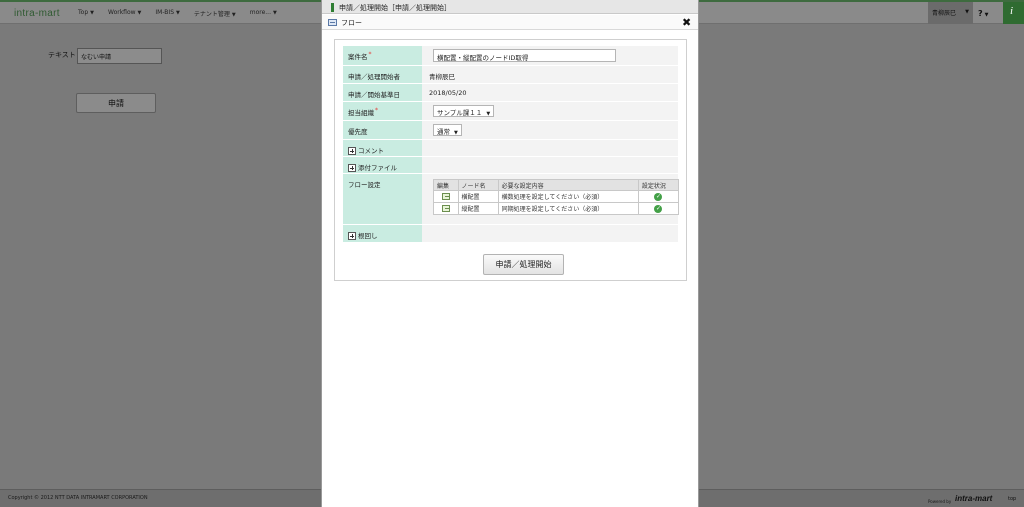 This screenshot has width=1024, height=507. Describe the element at coordinates (116, 103) in the screenshot. I see `apply-button: 申請` at that location.